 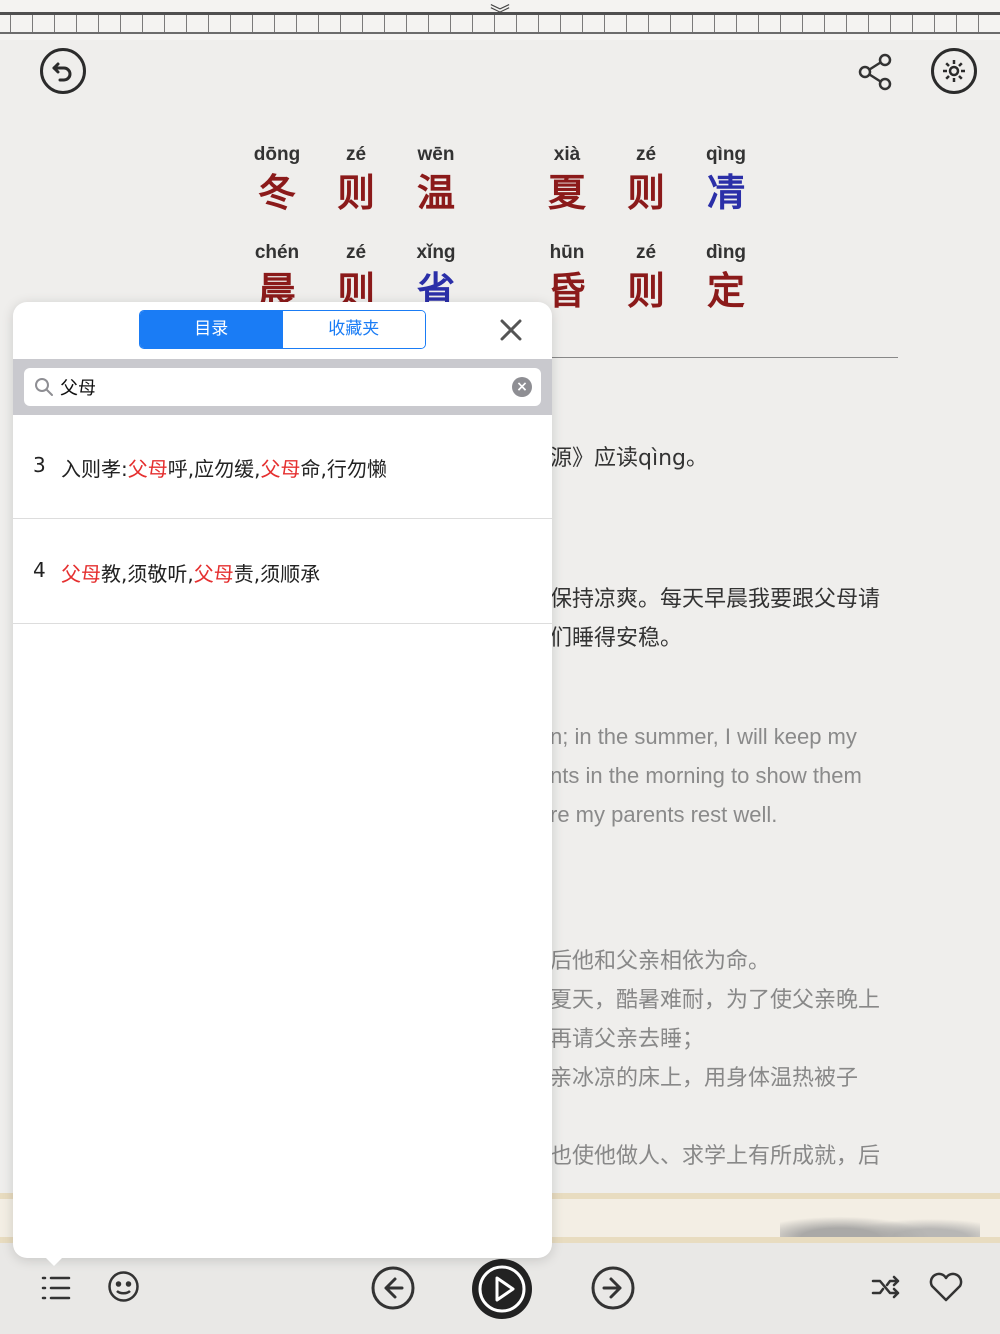 I want to click on translation-en-line-1: n; in the summer, I will keep my, so click(x=703, y=736).